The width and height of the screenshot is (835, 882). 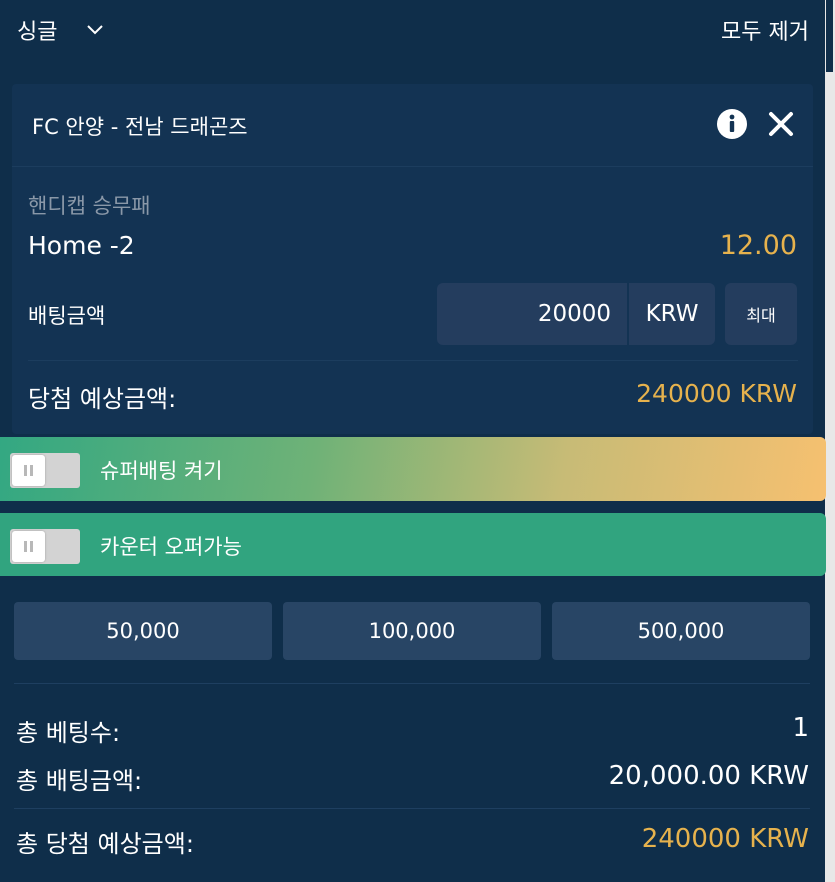 I want to click on superbet-banner: 슈퍼배팅 켜기, so click(x=413, y=469).